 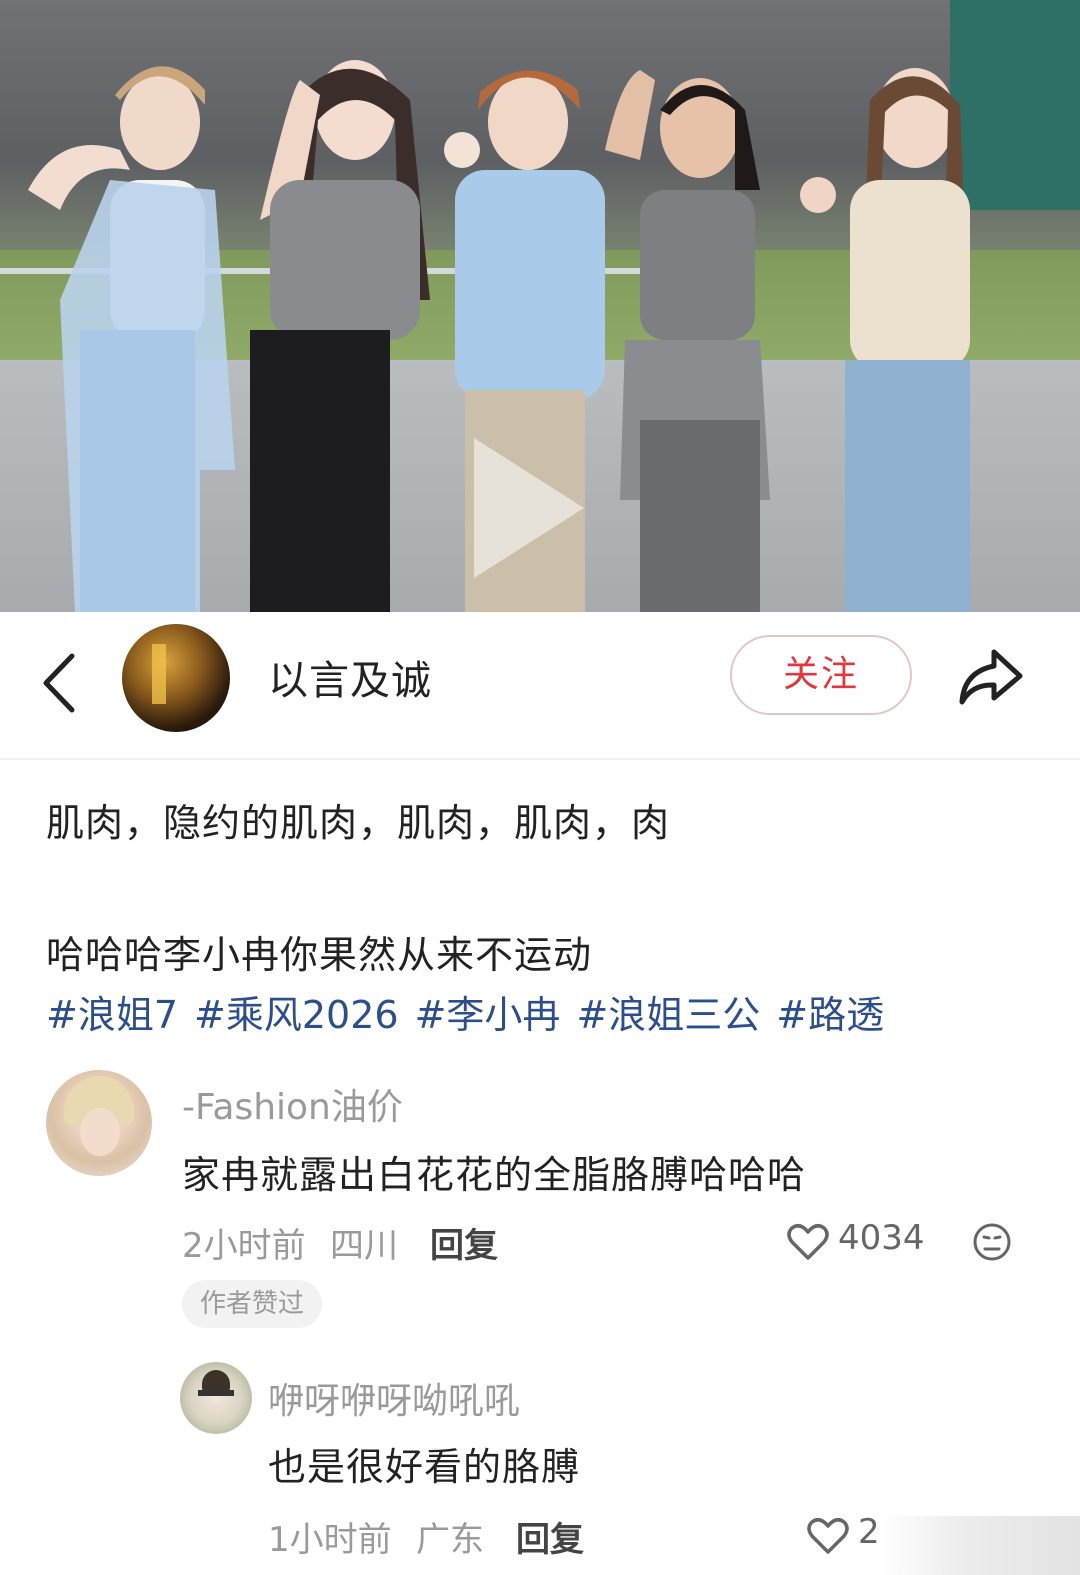 What do you see at coordinates (176, 678) in the screenshot?
I see `author-avatar` at bounding box center [176, 678].